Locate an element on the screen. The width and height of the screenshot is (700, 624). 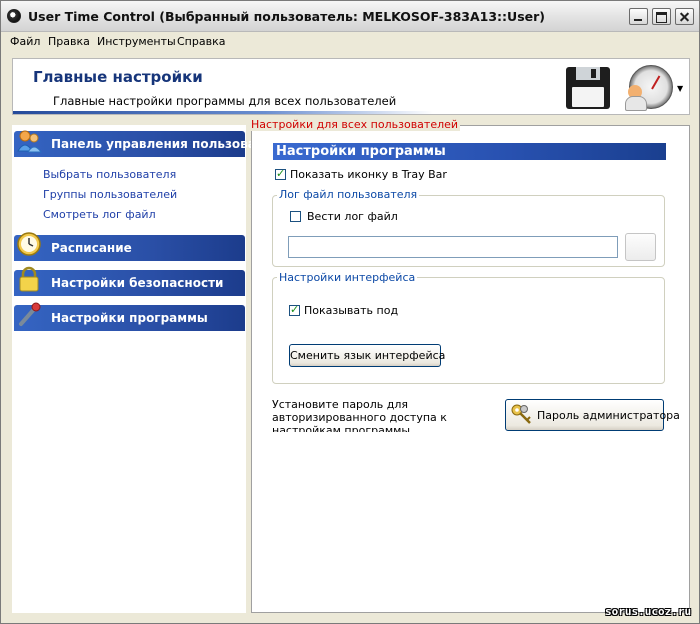
dropdown-arrow-icon: ▼ is located at coordinates (680, 88).